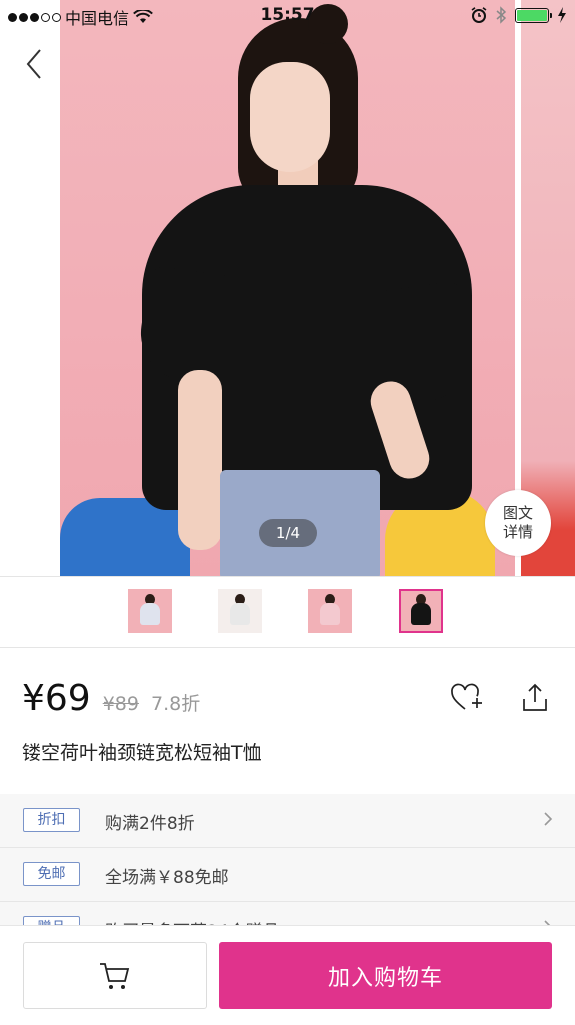  I want to click on promotion-row-shipping: 免邮 全场满￥88免邮, so click(287, 875).